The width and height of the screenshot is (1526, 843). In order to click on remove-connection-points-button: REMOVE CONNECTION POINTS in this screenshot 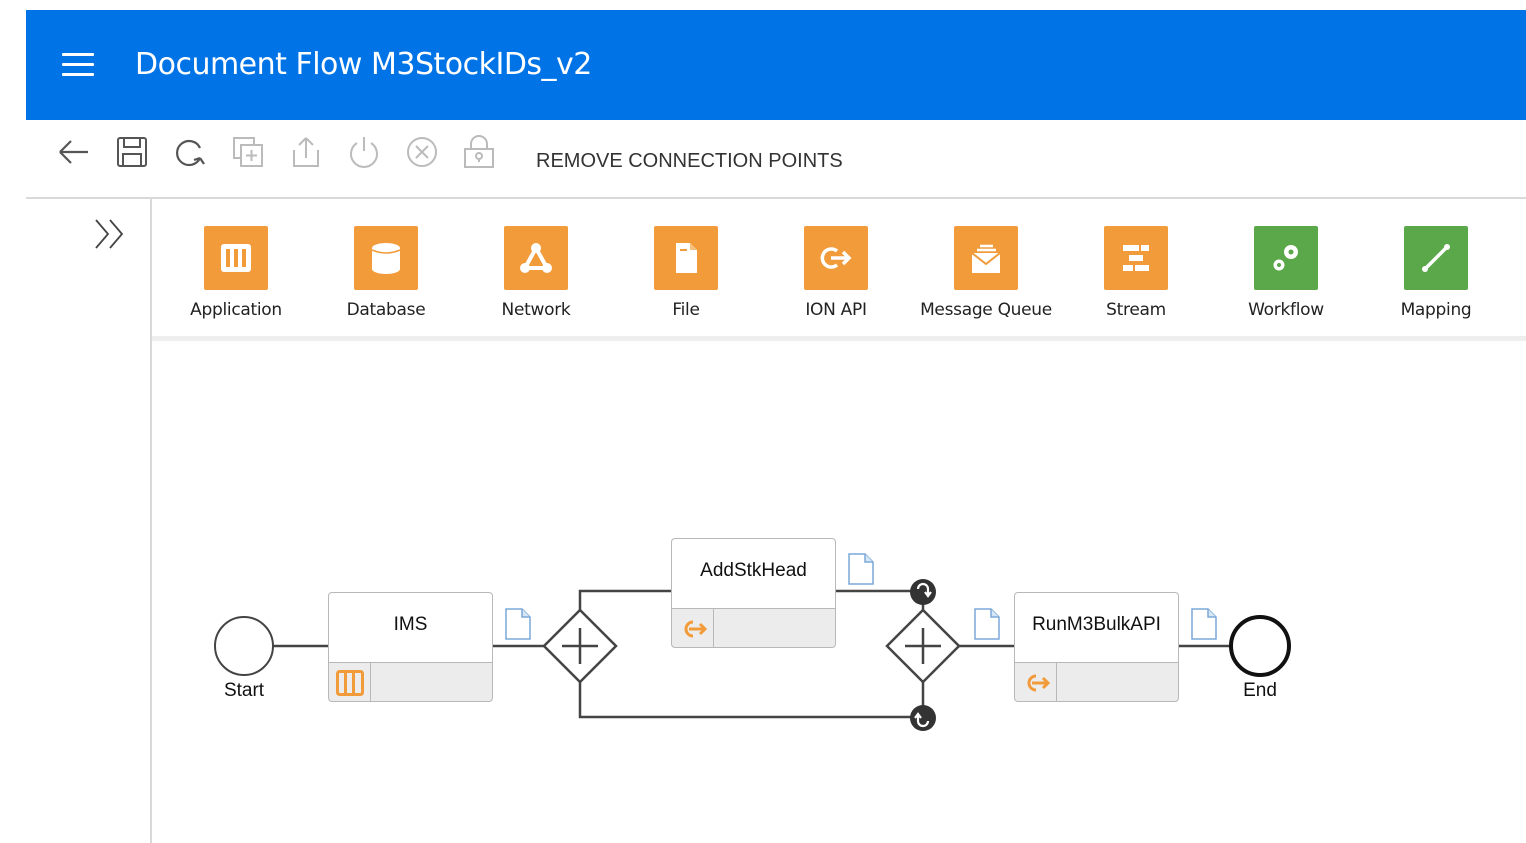, I will do `click(689, 161)`.